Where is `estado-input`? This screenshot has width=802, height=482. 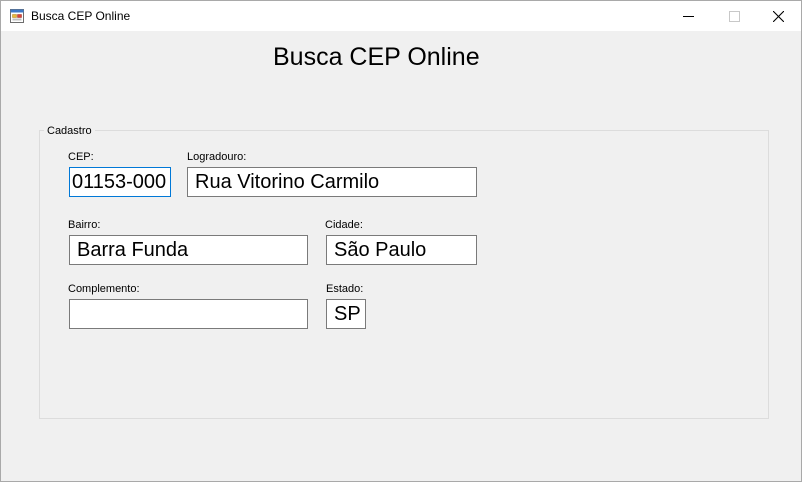 estado-input is located at coordinates (346, 314).